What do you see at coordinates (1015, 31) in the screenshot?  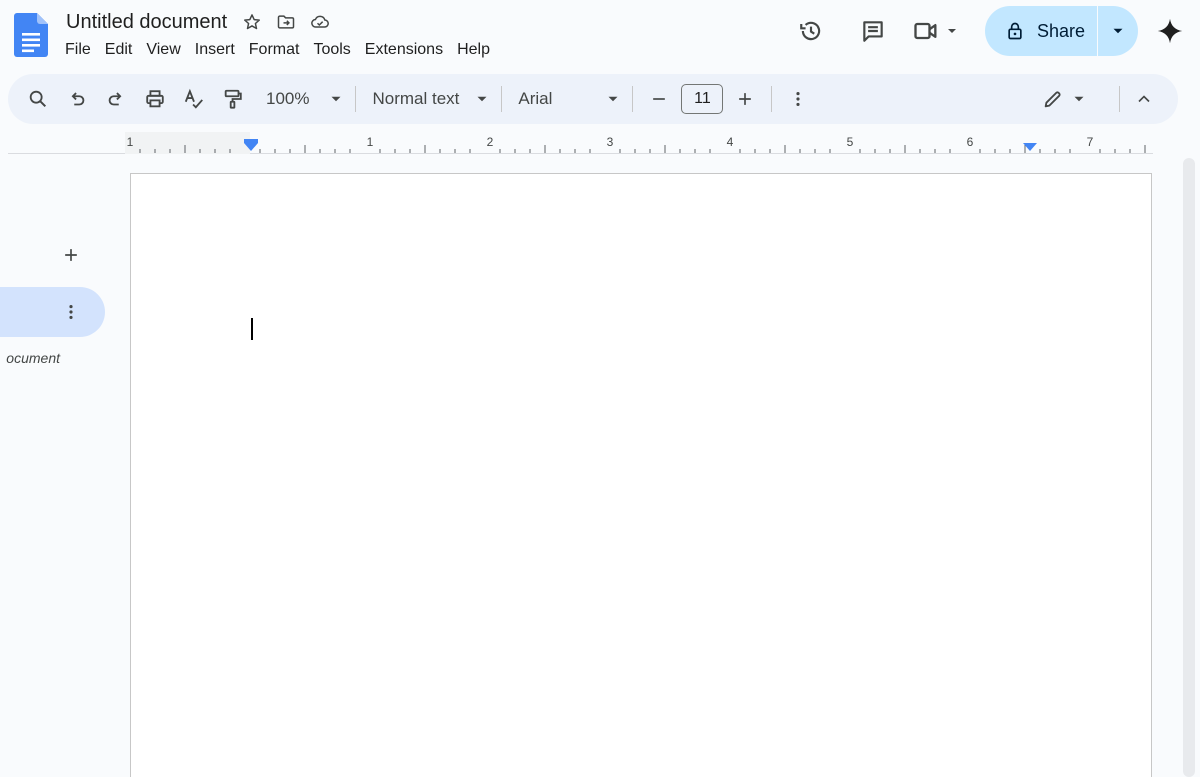 I see `lock-icon` at bounding box center [1015, 31].